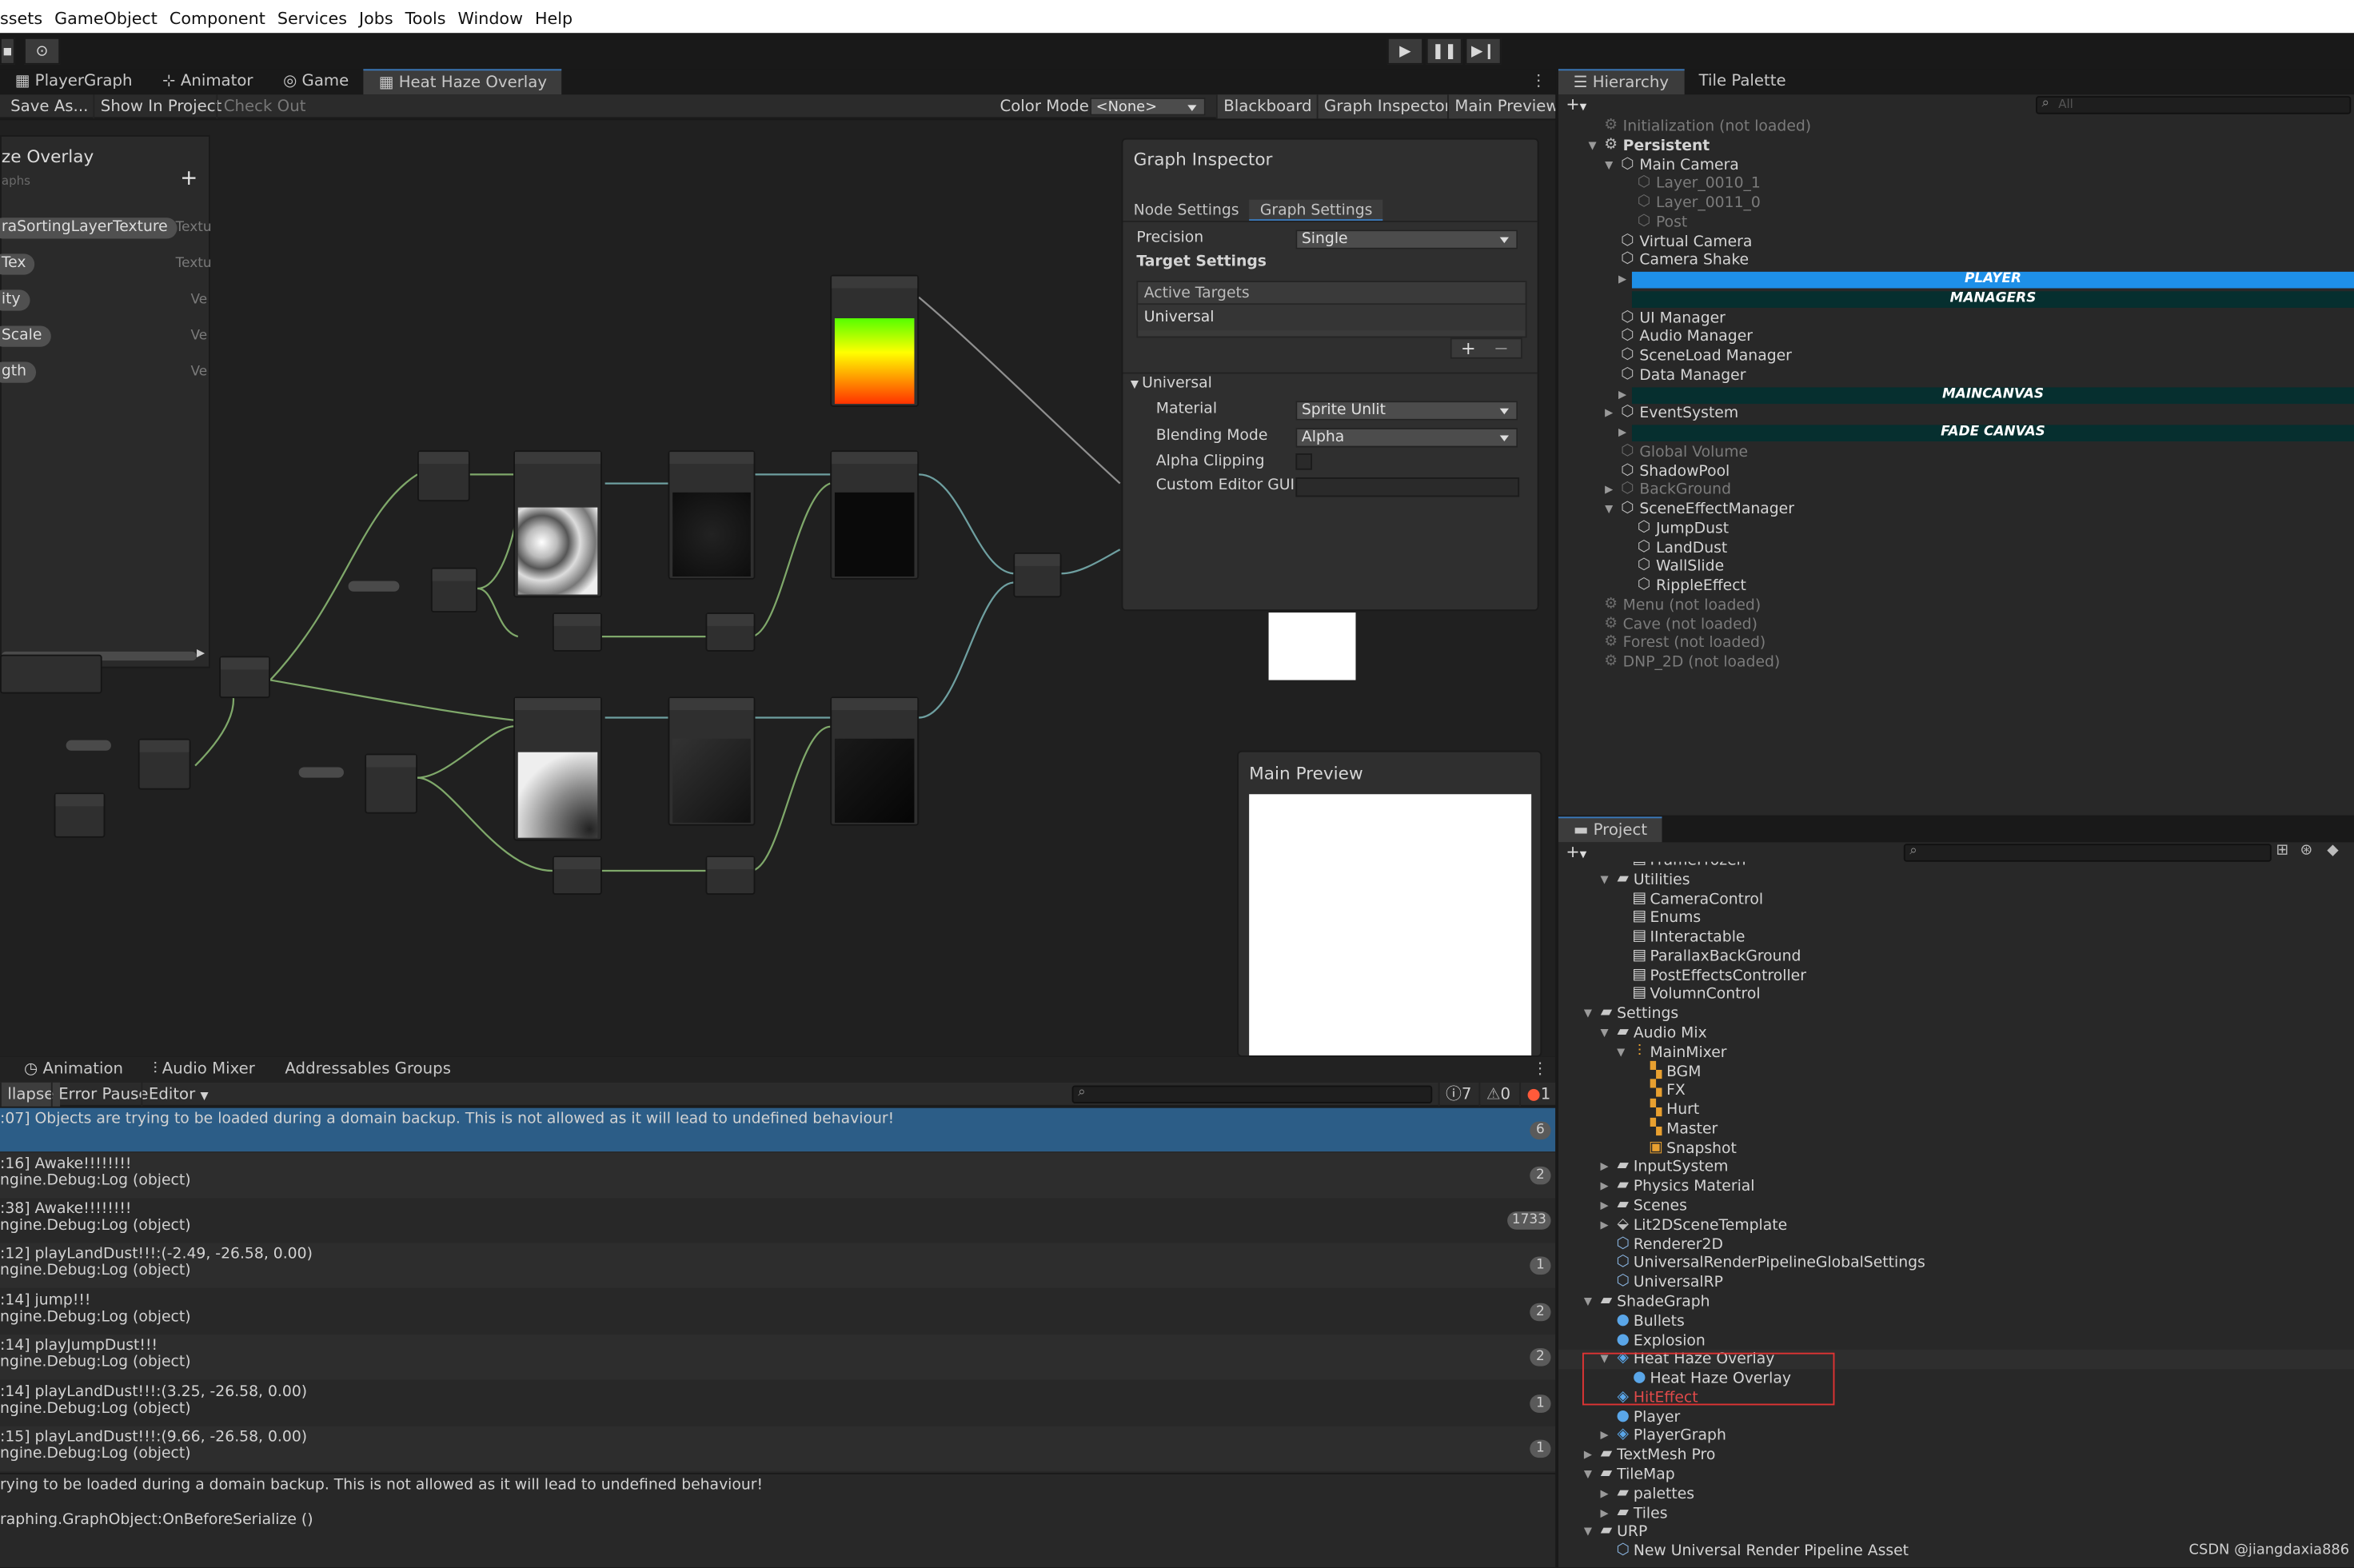  What do you see at coordinates (1956, 1149) in the screenshot?
I see `project-item: ▣ Snapshot` at bounding box center [1956, 1149].